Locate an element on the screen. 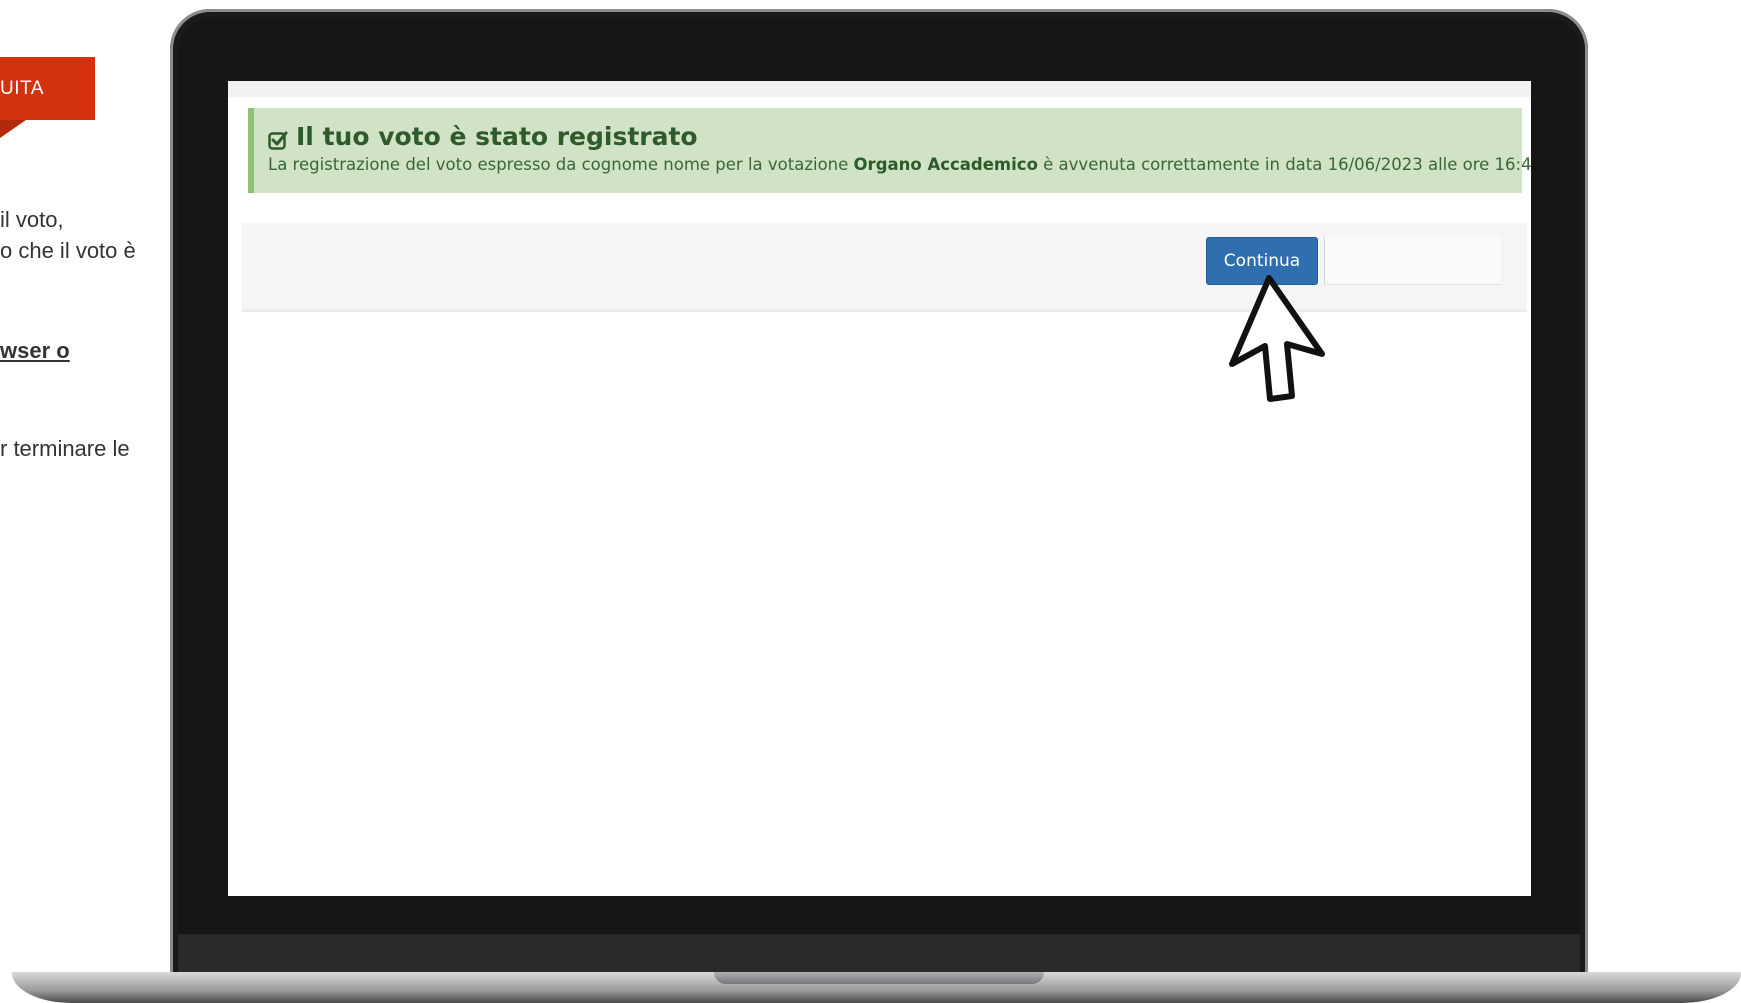 This screenshot has height=1003, width=1741. action-bar: Continua is located at coordinates (884, 267).